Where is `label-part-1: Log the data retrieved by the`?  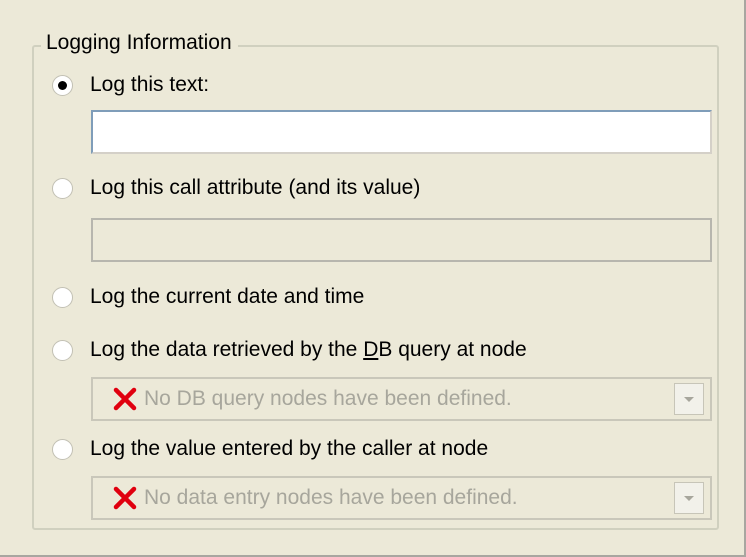 label-part-1: Log the data retrieved by the is located at coordinates (227, 349).